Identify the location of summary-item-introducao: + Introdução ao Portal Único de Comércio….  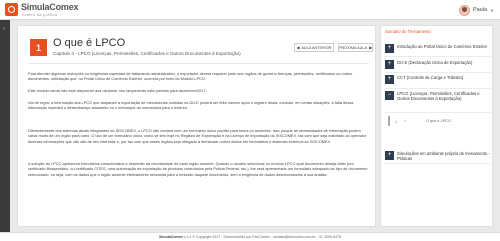
(438, 50).